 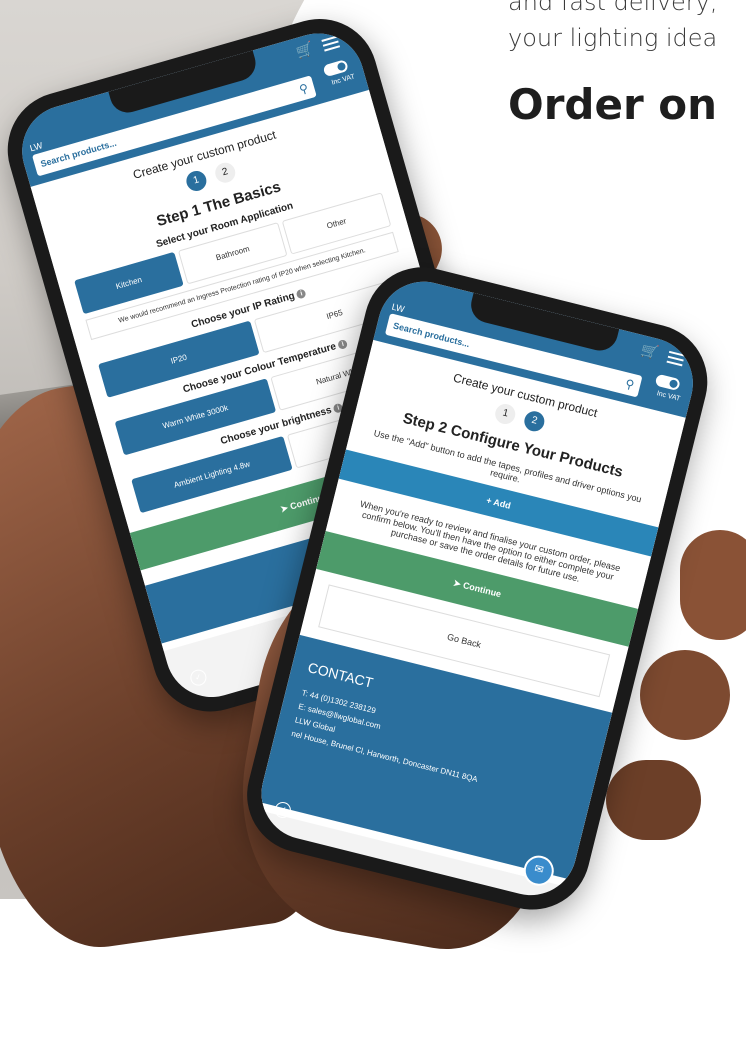 What do you see at coordinates (482, 590) in the screenshot?
I see `continue-label: Continue` at bounding box center [482, 590].